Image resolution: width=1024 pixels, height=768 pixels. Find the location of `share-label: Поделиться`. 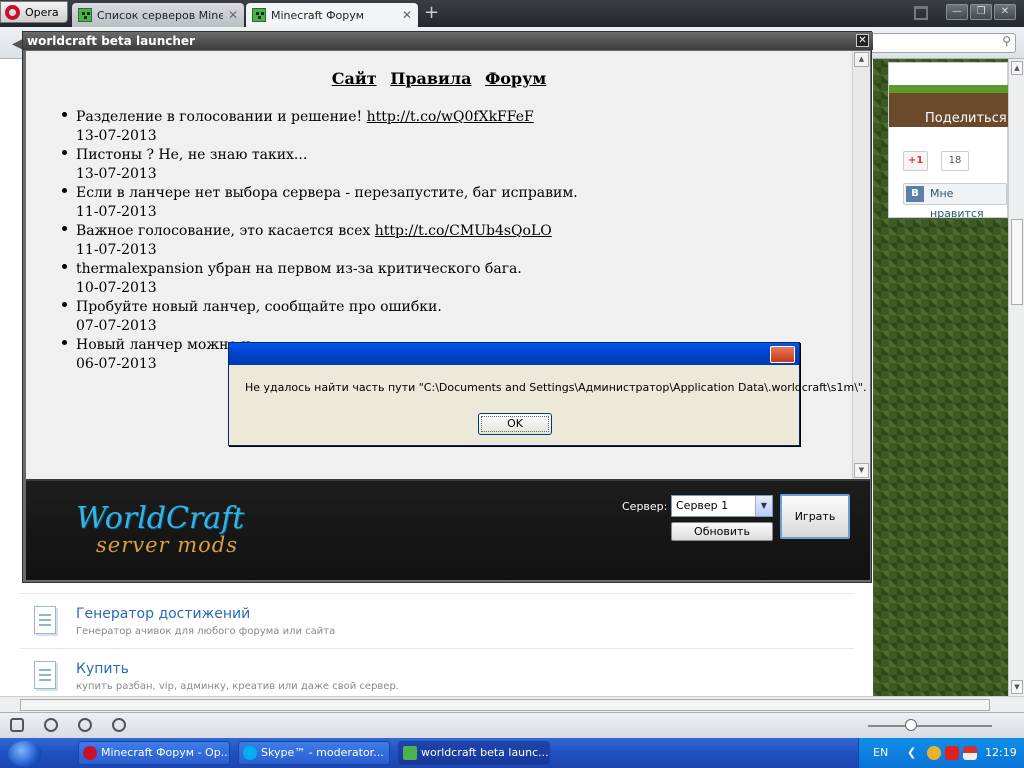

share-label: Поделиться is located at coordinates (966, 118).